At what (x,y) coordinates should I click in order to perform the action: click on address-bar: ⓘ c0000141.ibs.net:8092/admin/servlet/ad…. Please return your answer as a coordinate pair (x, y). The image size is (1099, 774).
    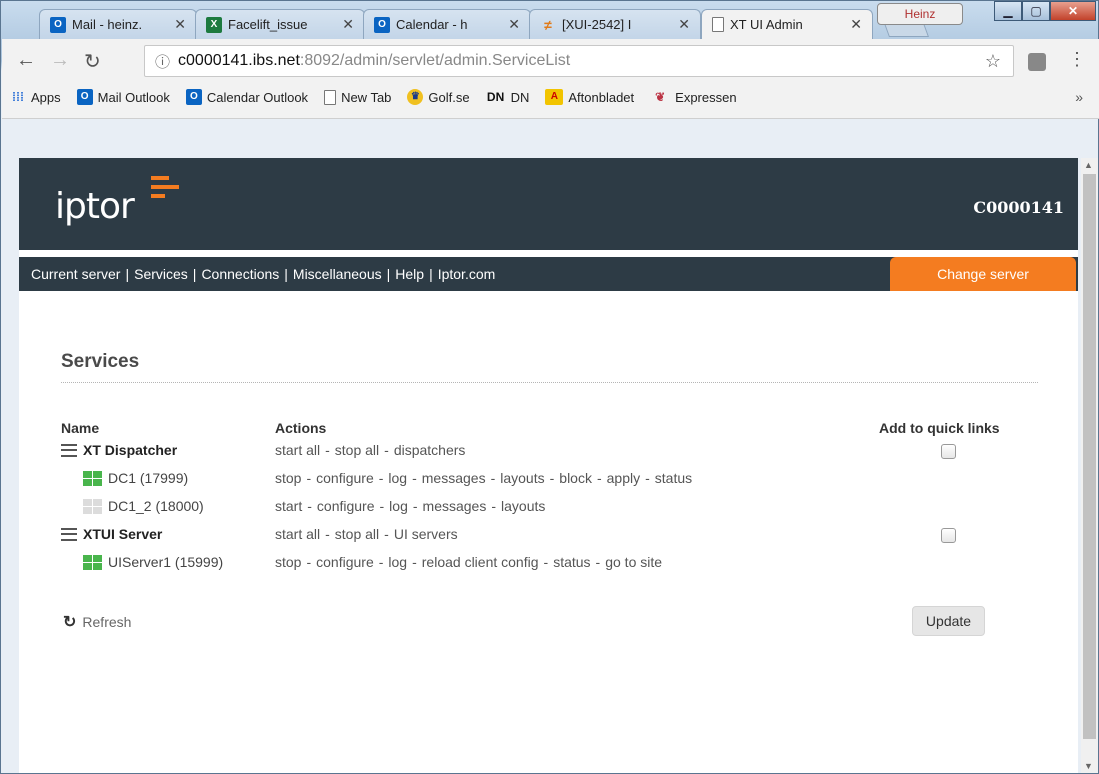
    Looking at the image, I should click on (579, 61).